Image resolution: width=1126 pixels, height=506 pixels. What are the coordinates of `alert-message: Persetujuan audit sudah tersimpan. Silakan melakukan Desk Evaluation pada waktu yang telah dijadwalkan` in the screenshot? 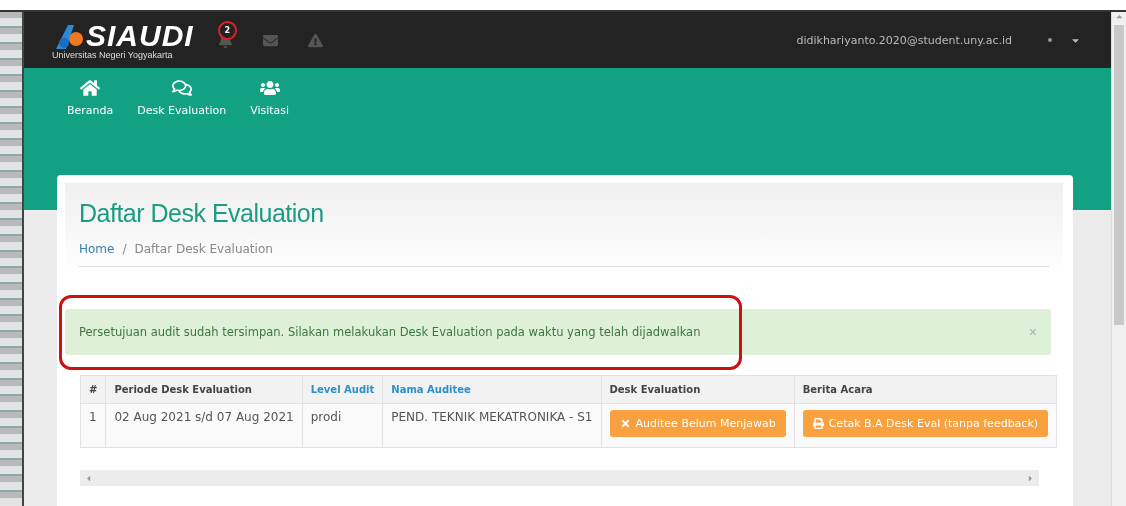 It's located at (390, 332).